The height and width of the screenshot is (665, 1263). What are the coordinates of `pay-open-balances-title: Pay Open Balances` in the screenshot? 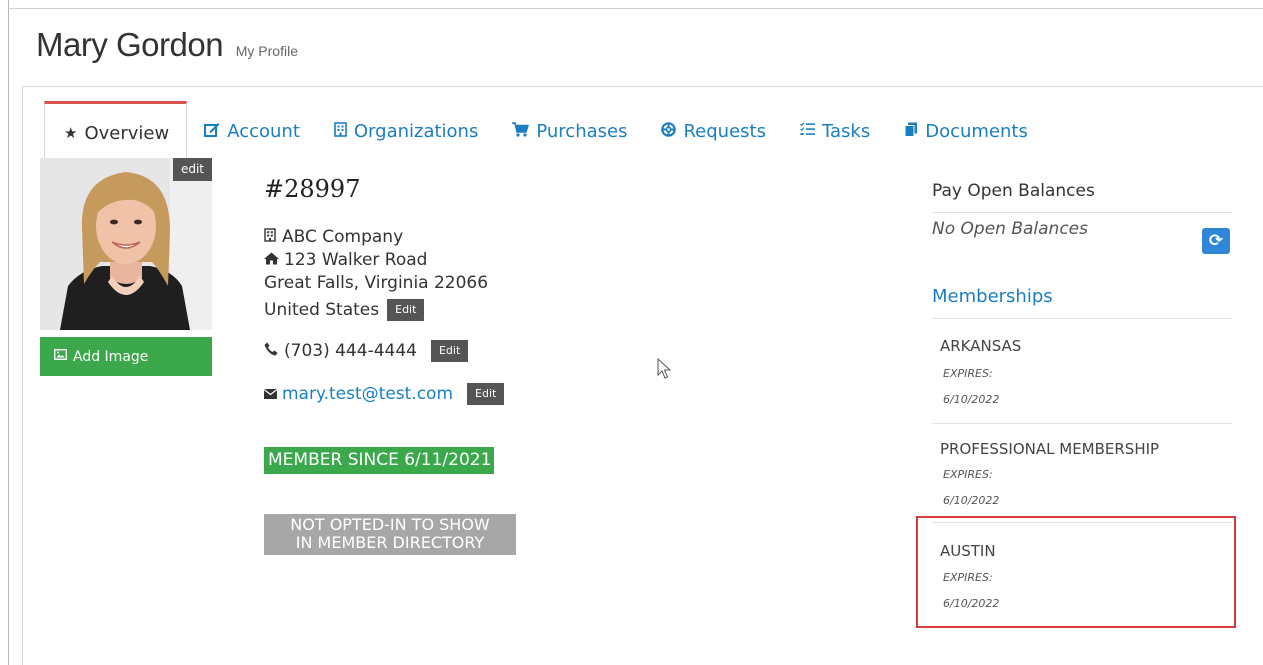 It's located at (1013, 191).